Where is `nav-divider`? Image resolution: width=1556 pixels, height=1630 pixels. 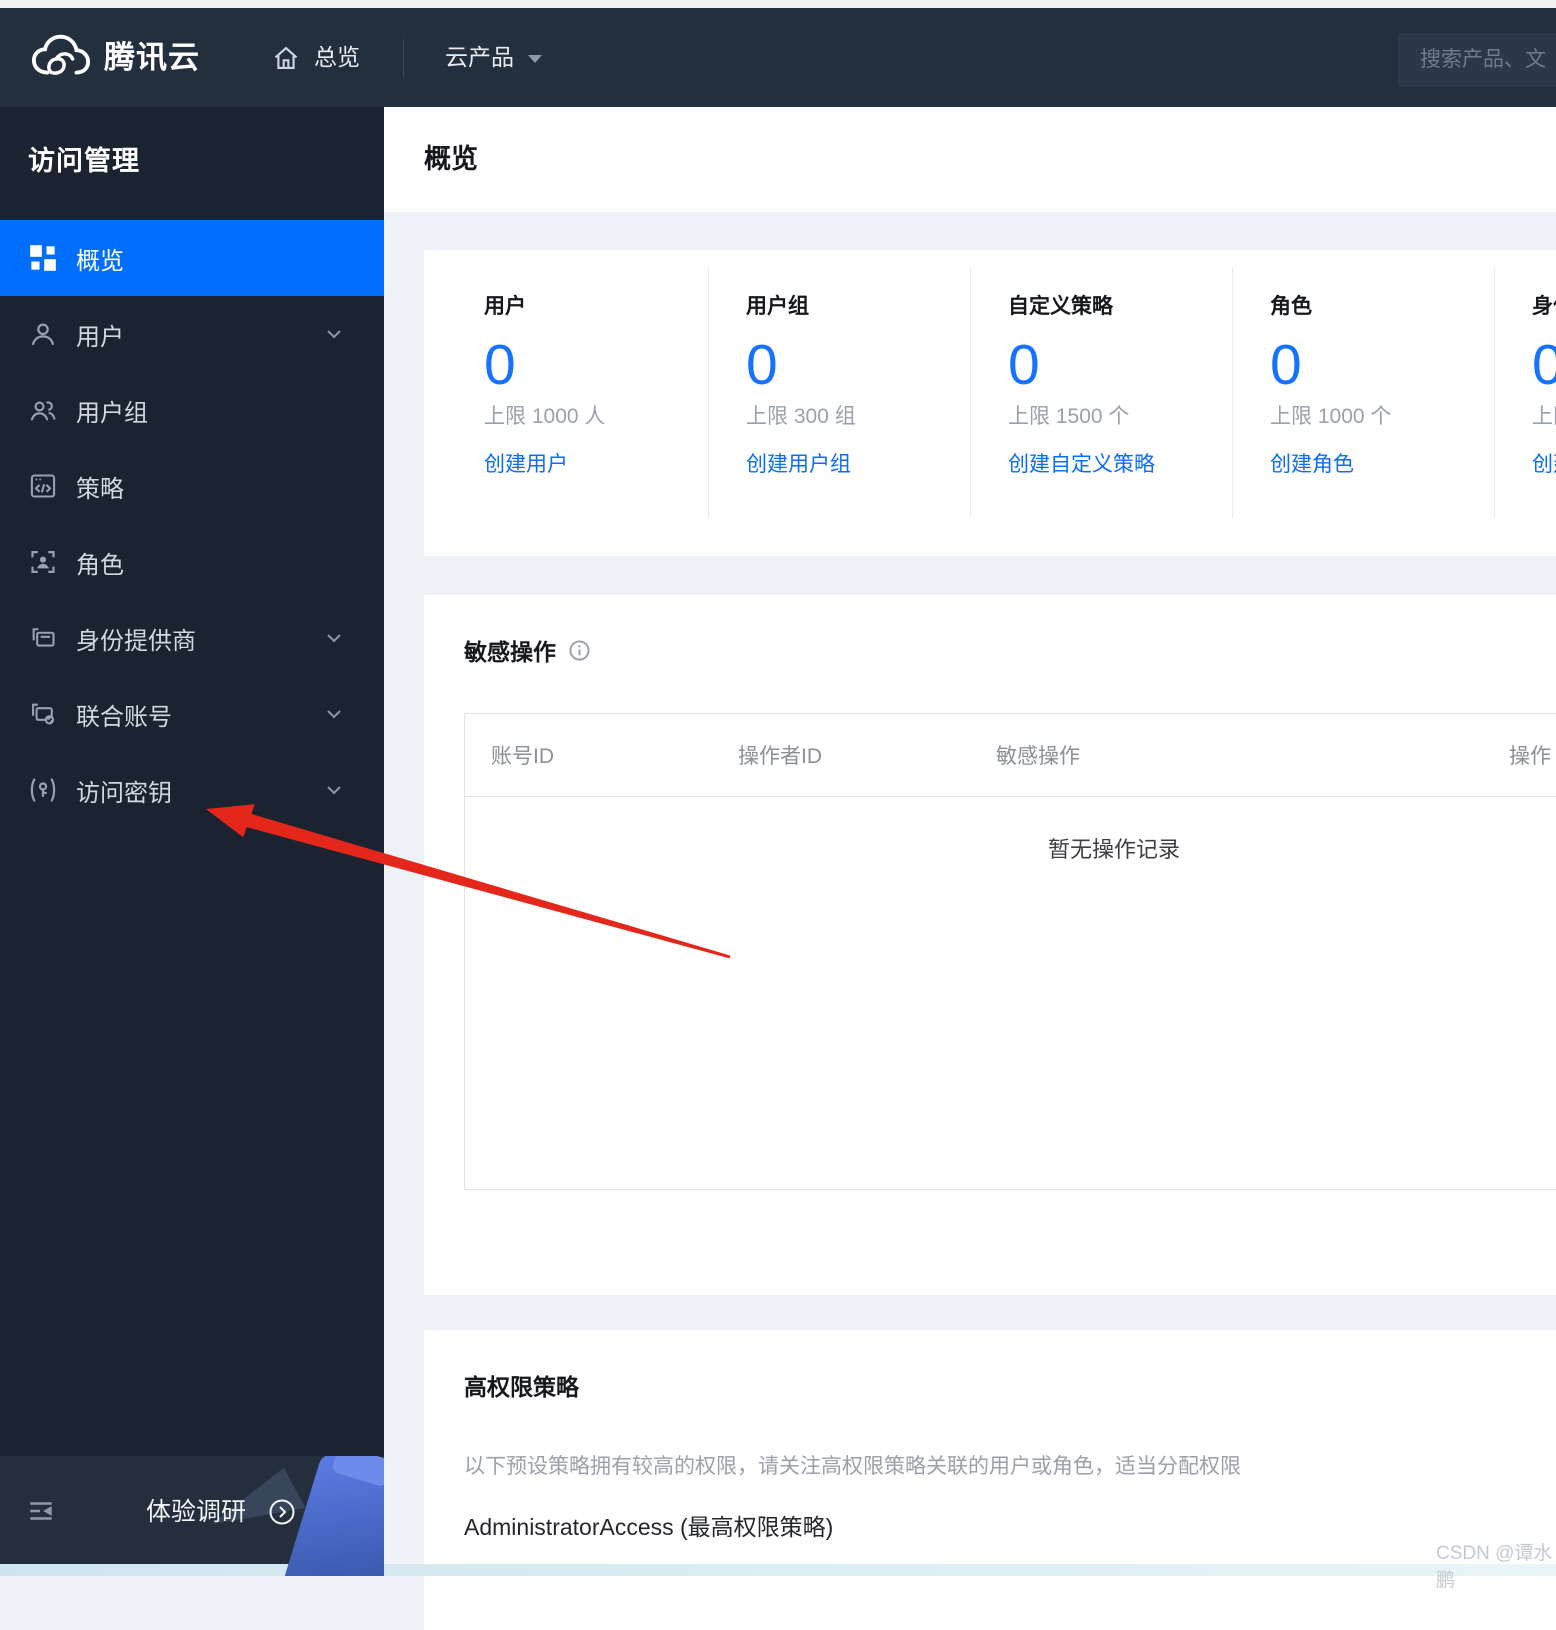 nav-divider is located at coordinates (403, 58).